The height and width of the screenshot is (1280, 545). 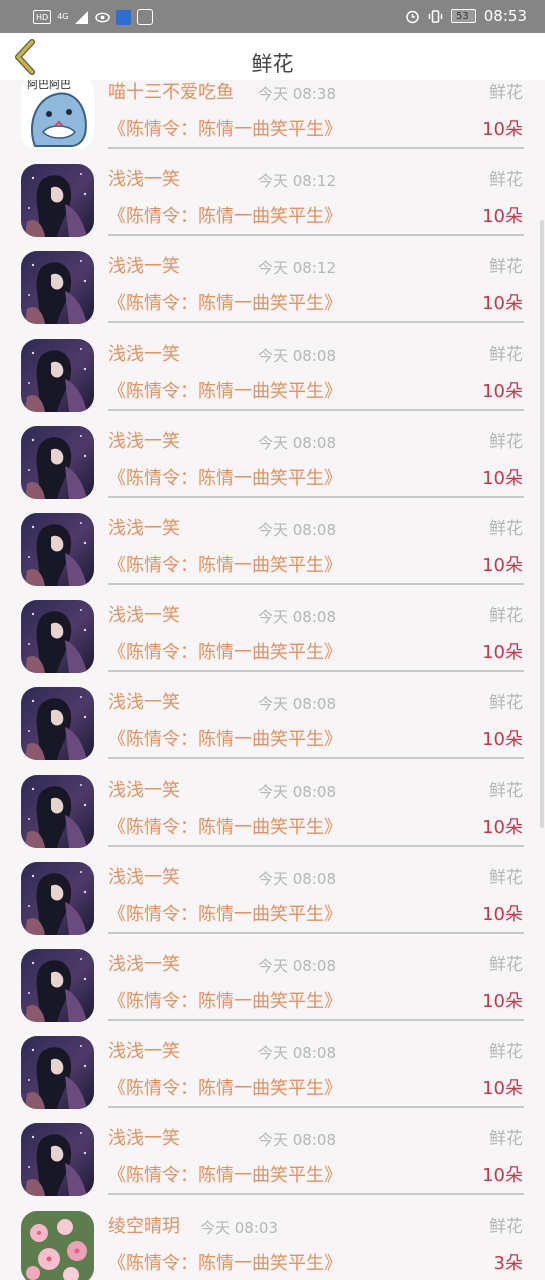 I want to click on network-4g-indicator: 4G, so click(x=63, y=16).